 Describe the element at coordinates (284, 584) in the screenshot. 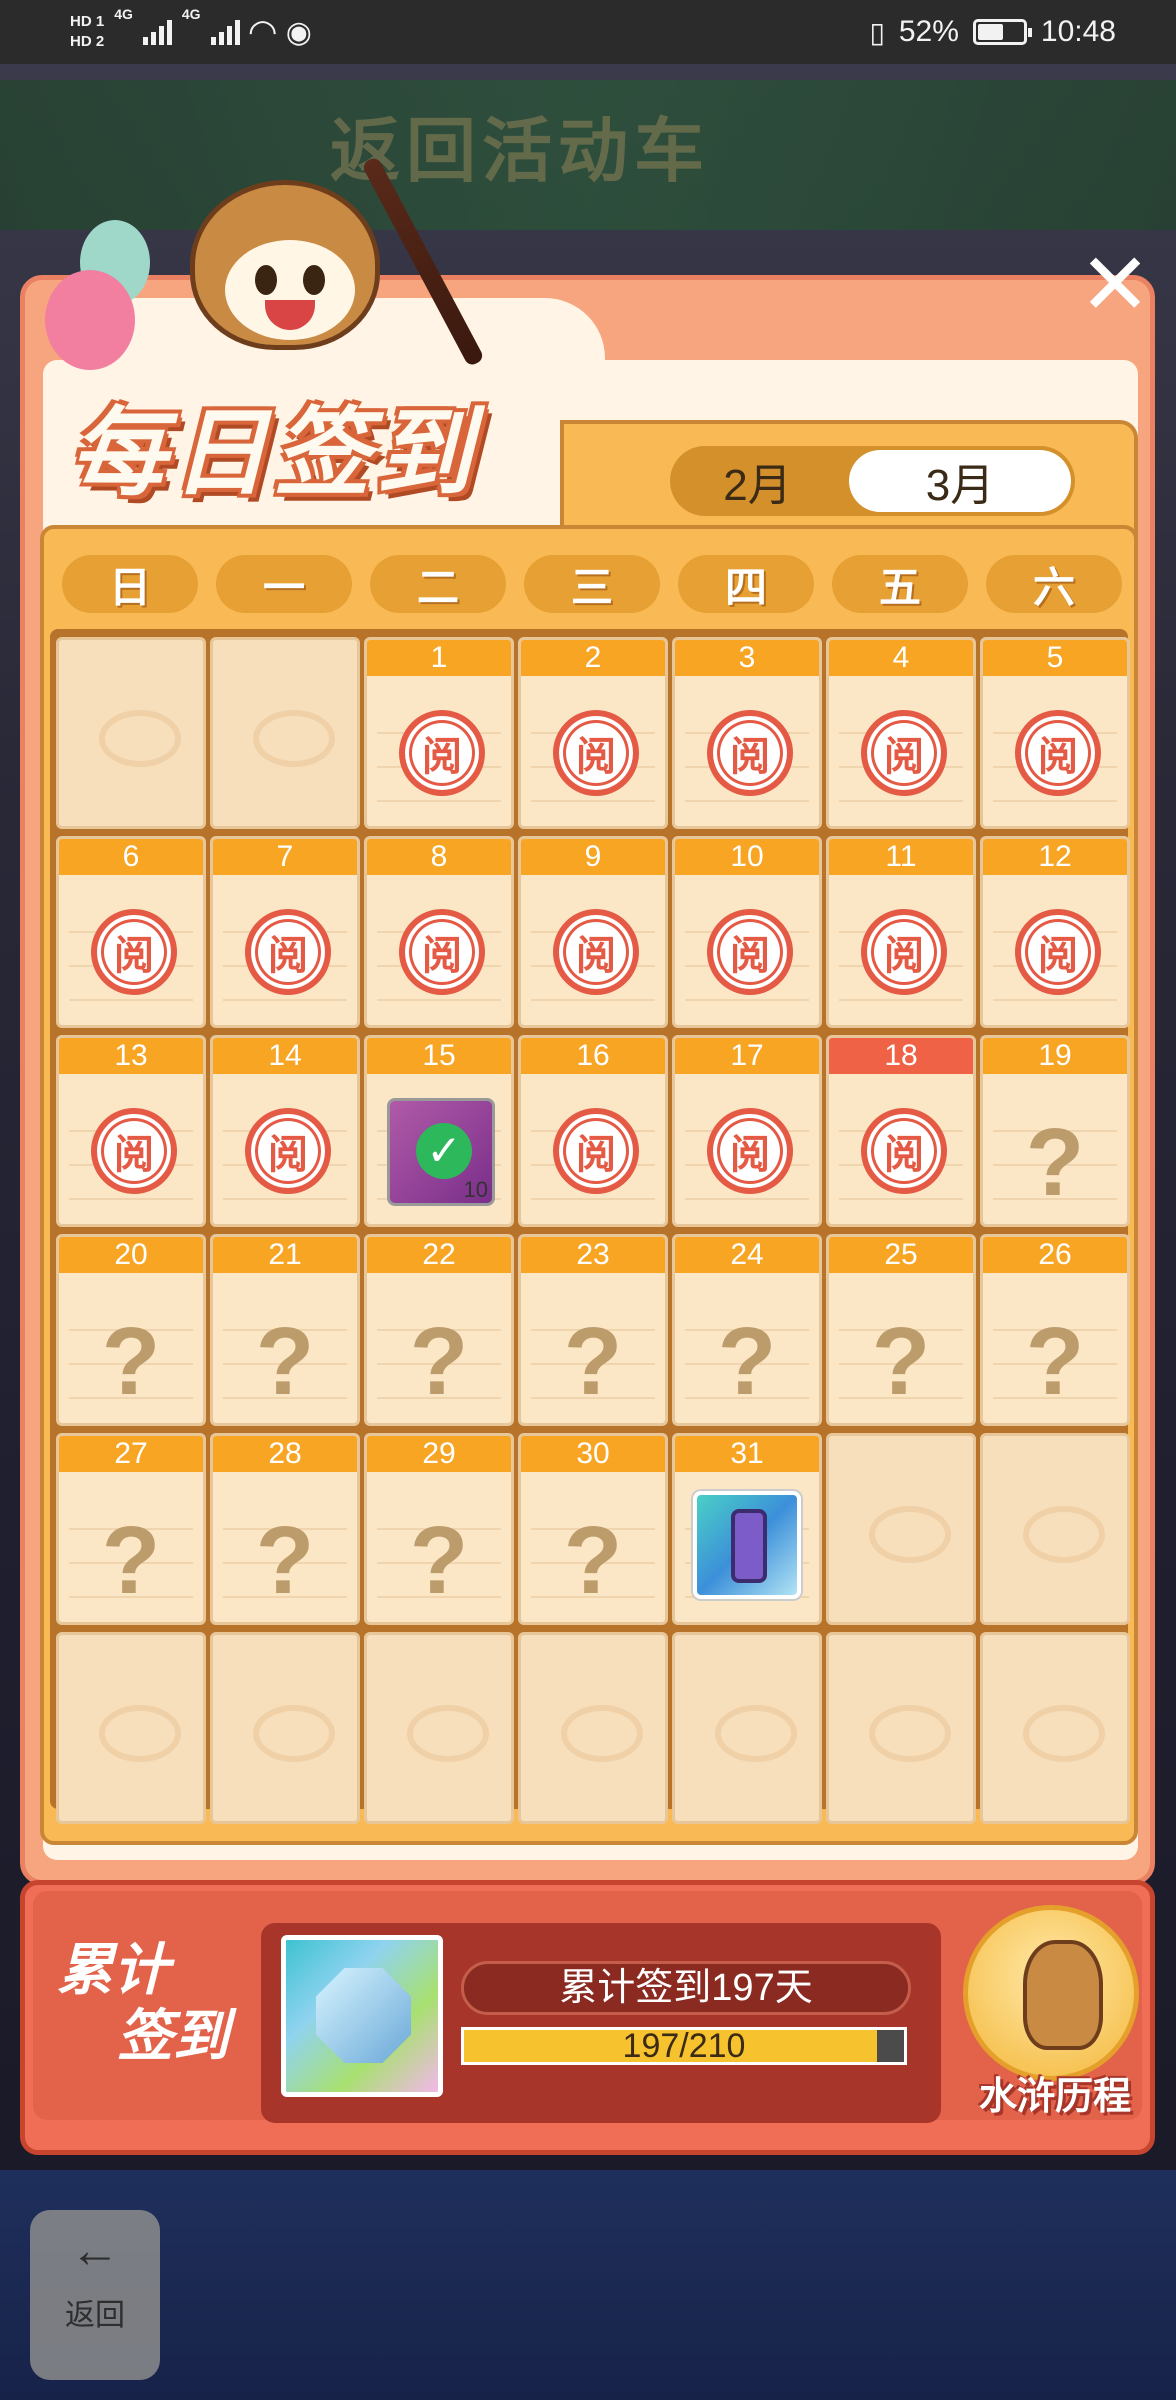

I see `weekday-label: 一` at that location.